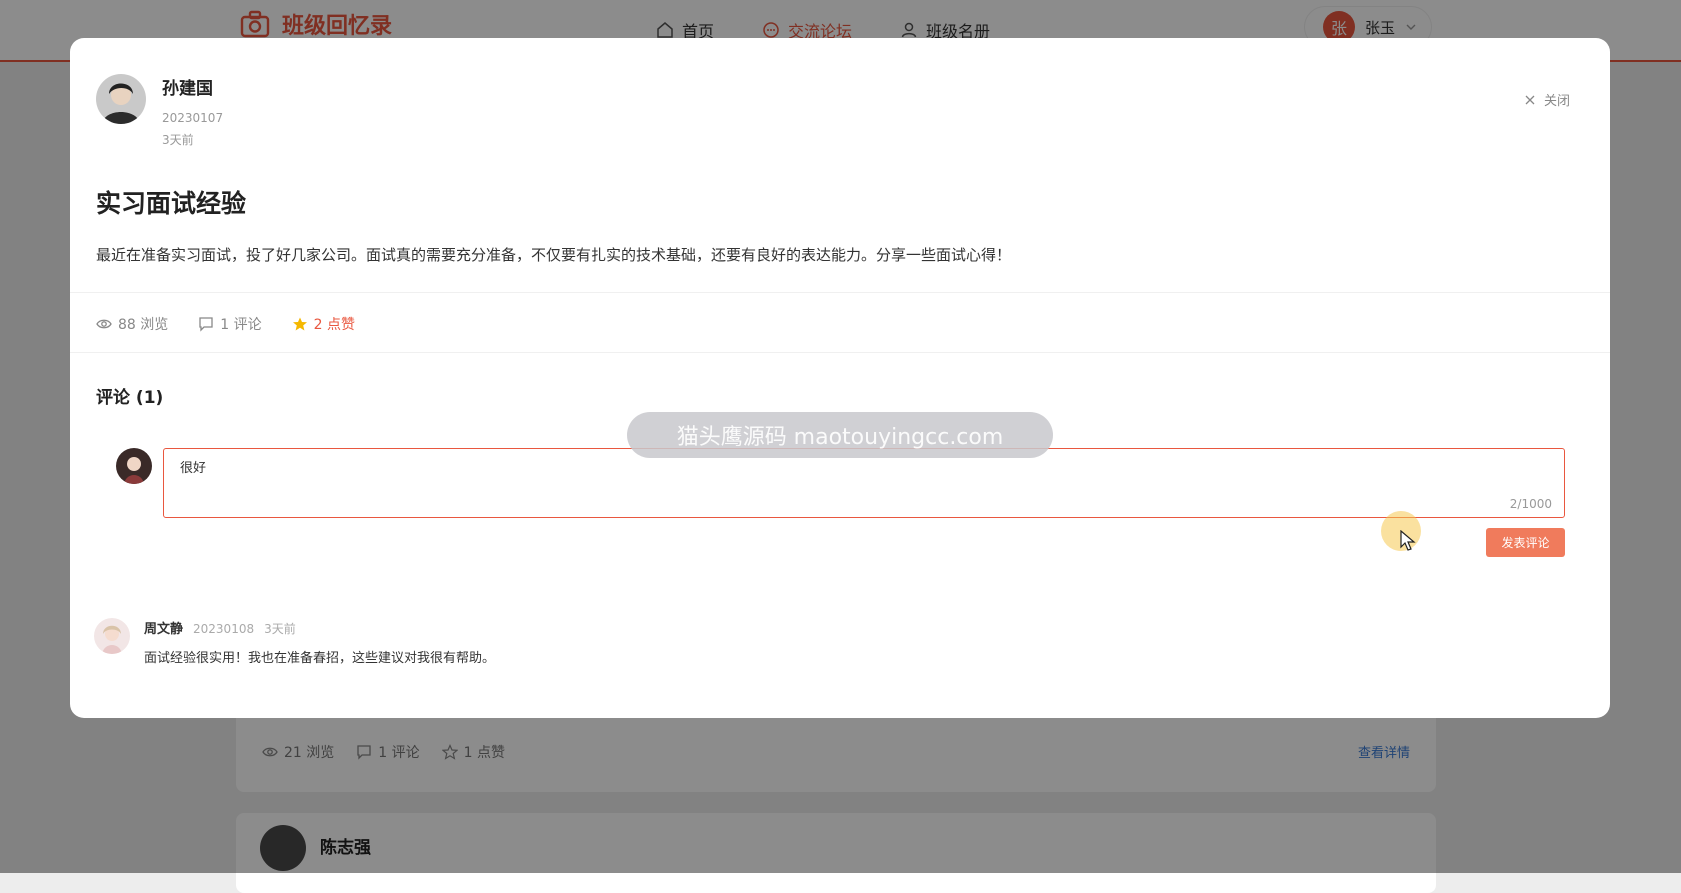 This screenshot has width=1681, height=893. What do you see at coordinates (178, 140) in the screenshot?
I see `post-time: 3天前` at bounding box center [178, 140].